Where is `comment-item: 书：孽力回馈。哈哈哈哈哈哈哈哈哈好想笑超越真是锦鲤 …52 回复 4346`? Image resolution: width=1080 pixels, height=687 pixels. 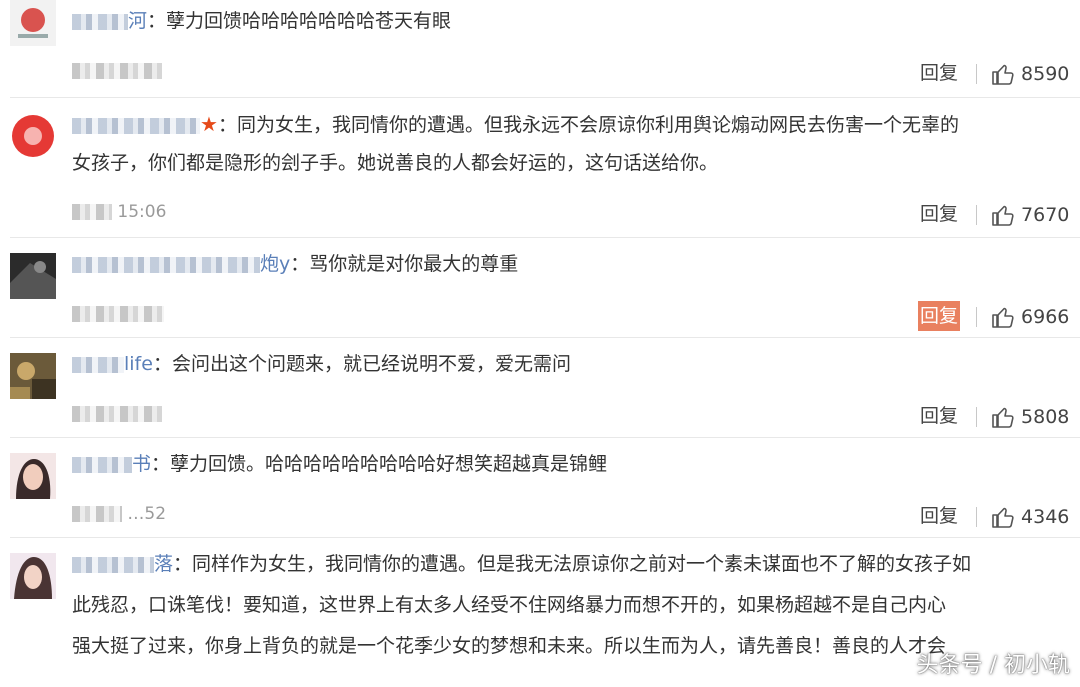
comment-item: 书：孽力回馈。哈哈哈哈哈哈哈哈哈好想笑超越真是锦鲤 …52 回复 4346 is located at coordinates (545, 487).